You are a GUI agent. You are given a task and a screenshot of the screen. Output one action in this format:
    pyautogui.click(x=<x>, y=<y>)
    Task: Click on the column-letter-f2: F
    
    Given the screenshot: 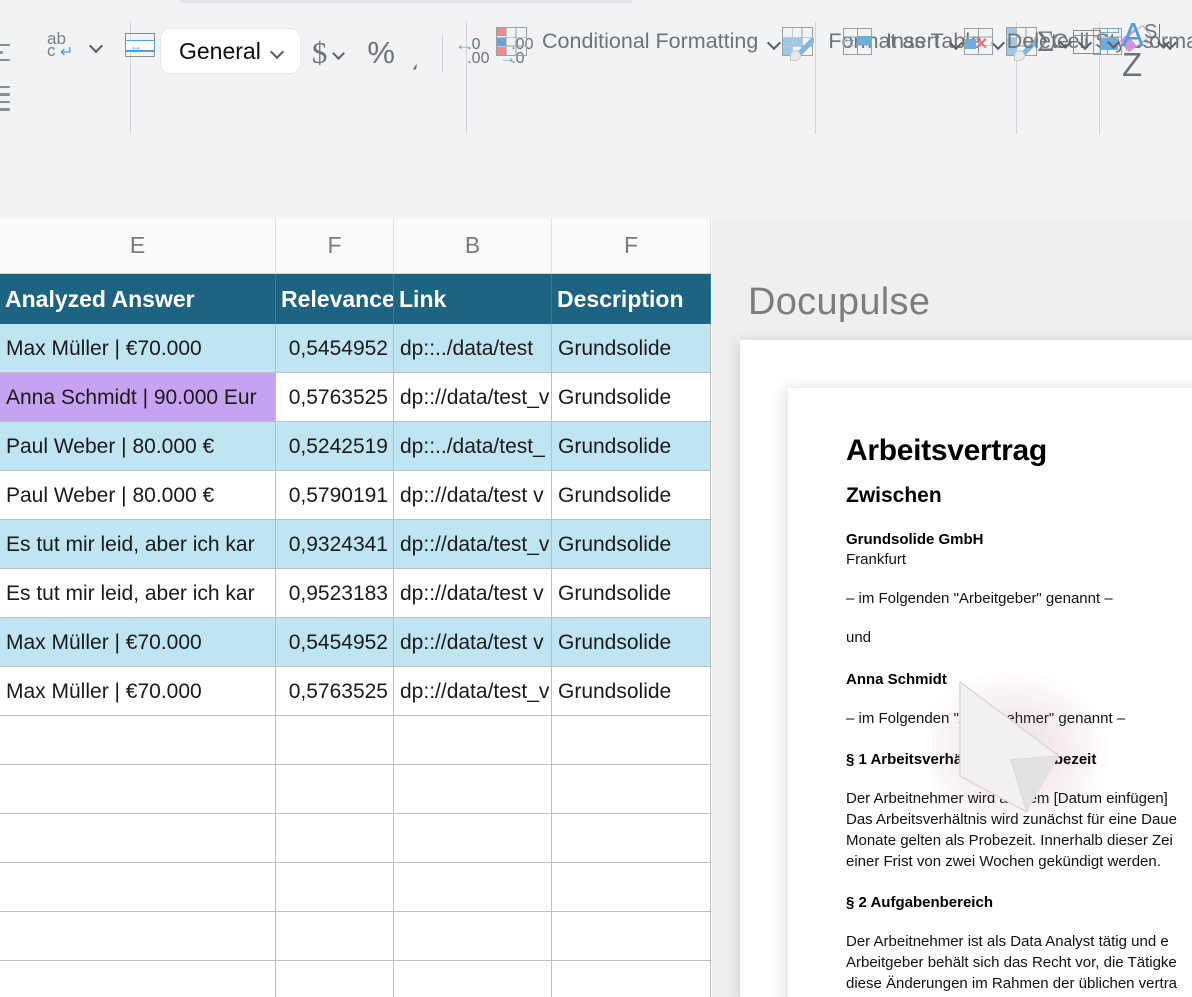 What is the action you would take?
    pyautogui.click(x=631, y=245)
    